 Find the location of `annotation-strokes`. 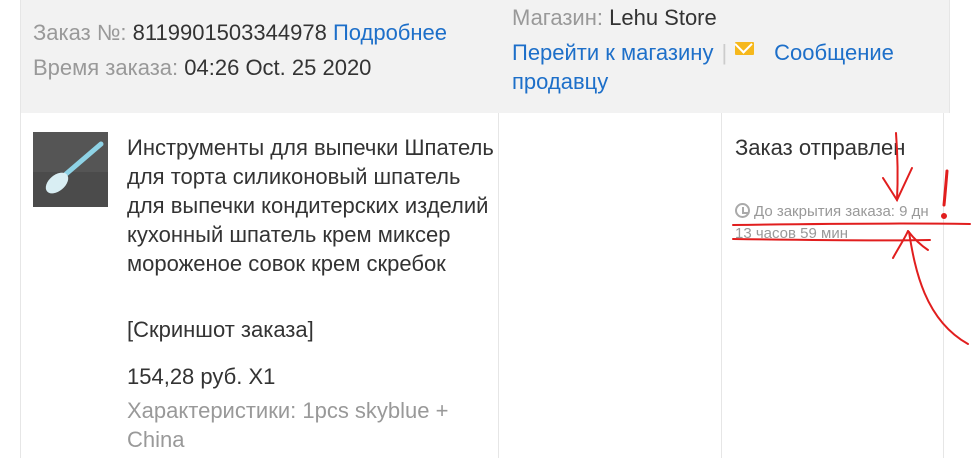

annotation-strokes is located at coordinates (851, 238).